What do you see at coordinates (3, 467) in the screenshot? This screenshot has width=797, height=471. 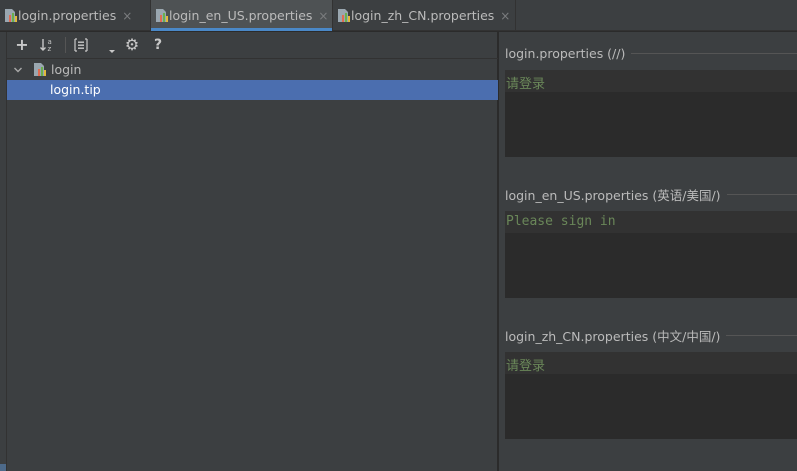 I see `tool-strip-marker` at bounding box center [3, 467].